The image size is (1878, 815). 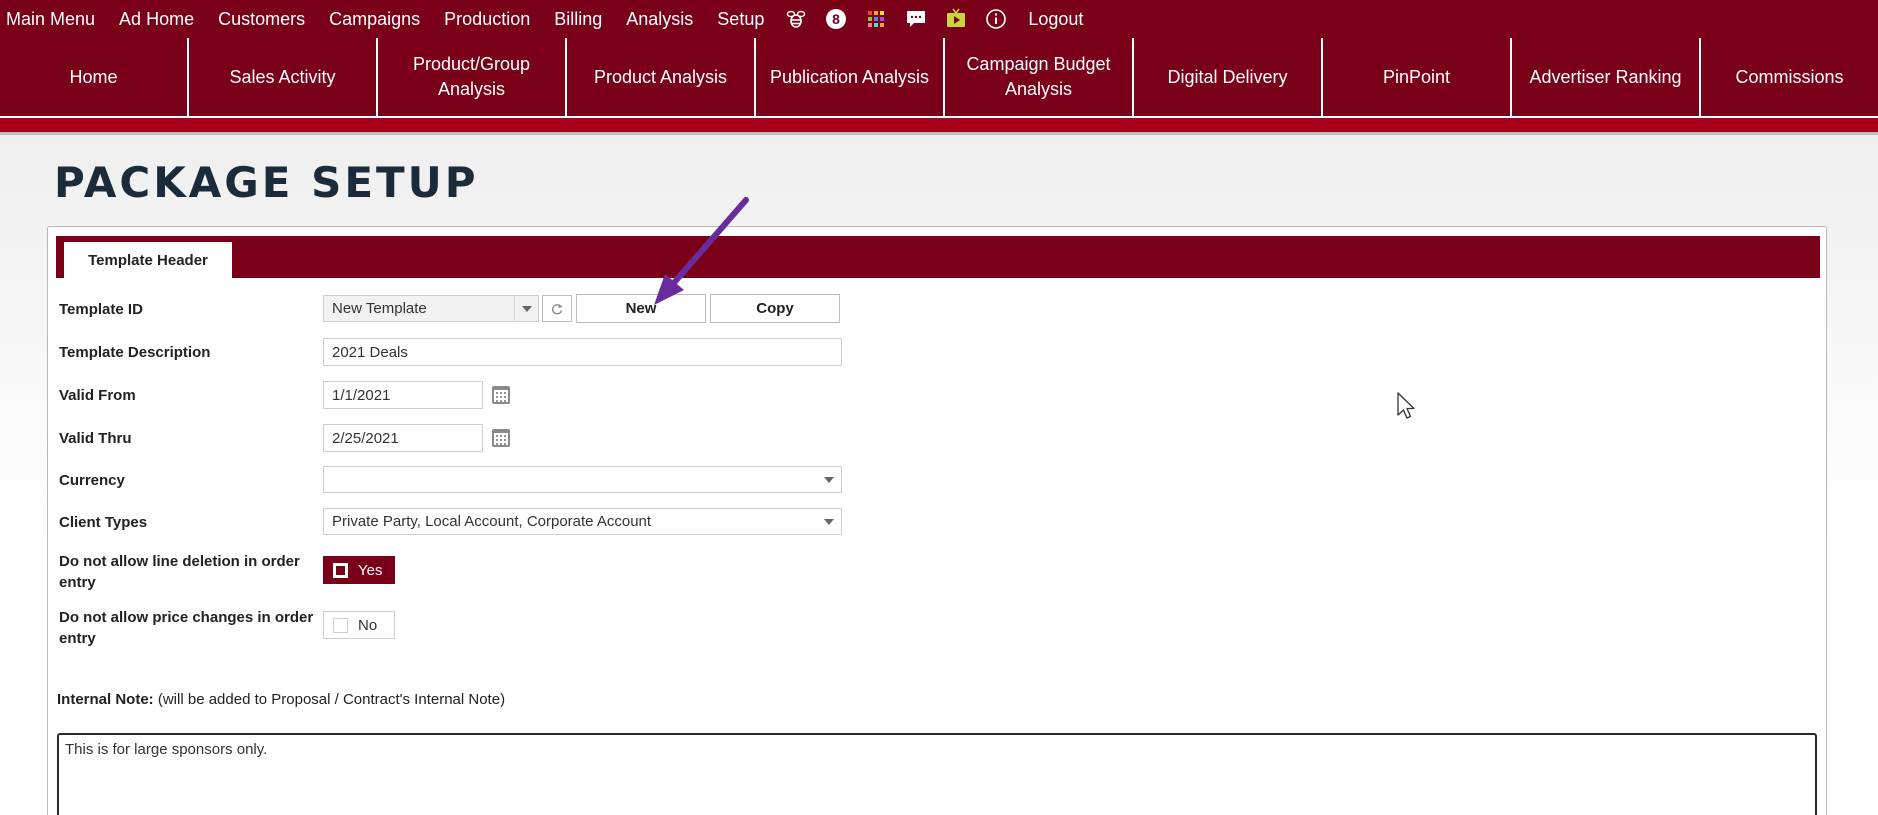 What do you see at coordinates (578, 19) in the screenshot?
I see `menu-billing: Billing` at bounding box center [578, 19].